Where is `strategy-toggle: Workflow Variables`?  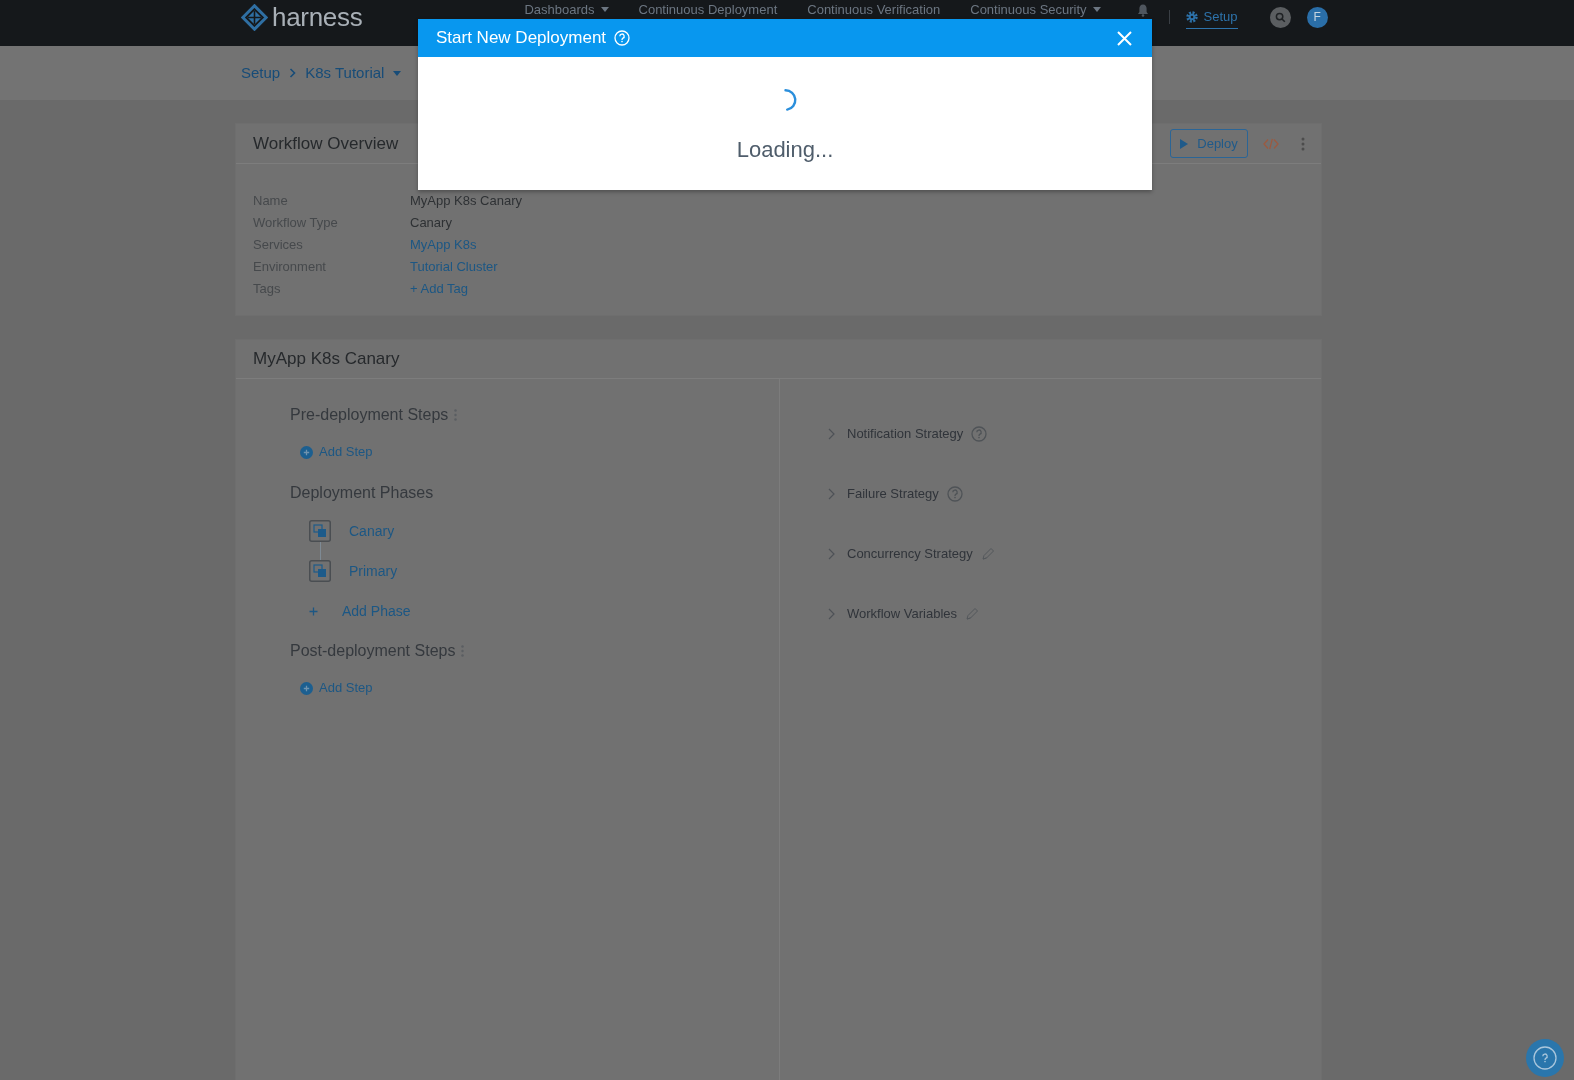 strategy-toggle: Workflow Variables is located at coordinates (902, 614).